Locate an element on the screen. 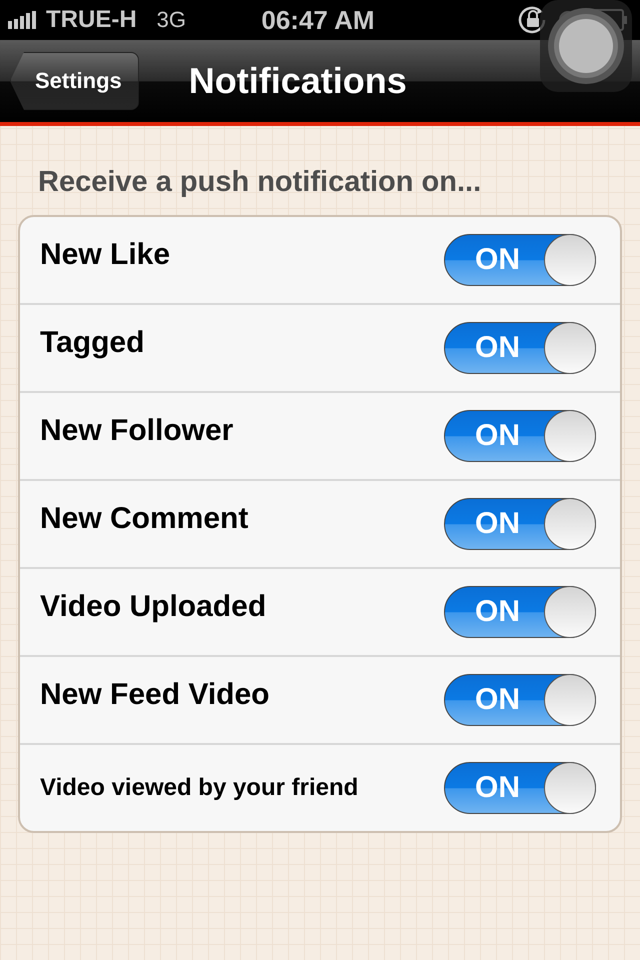  status-time: 06:47 AM is located at coordinates (318, 20).